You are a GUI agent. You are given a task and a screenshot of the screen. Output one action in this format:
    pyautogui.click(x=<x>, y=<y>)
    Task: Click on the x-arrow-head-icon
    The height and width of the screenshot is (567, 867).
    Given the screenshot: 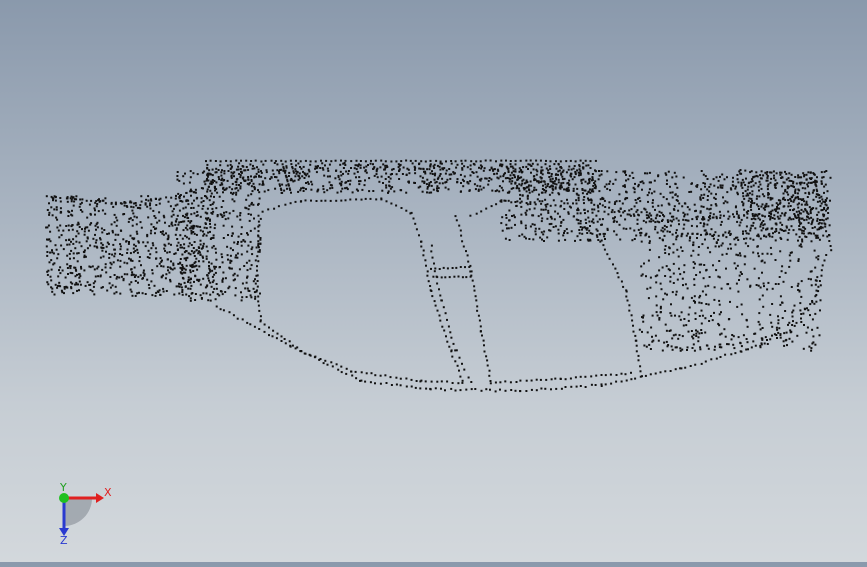 What is the action you would take?
    pyautogui.click(x=100, y=498)
    